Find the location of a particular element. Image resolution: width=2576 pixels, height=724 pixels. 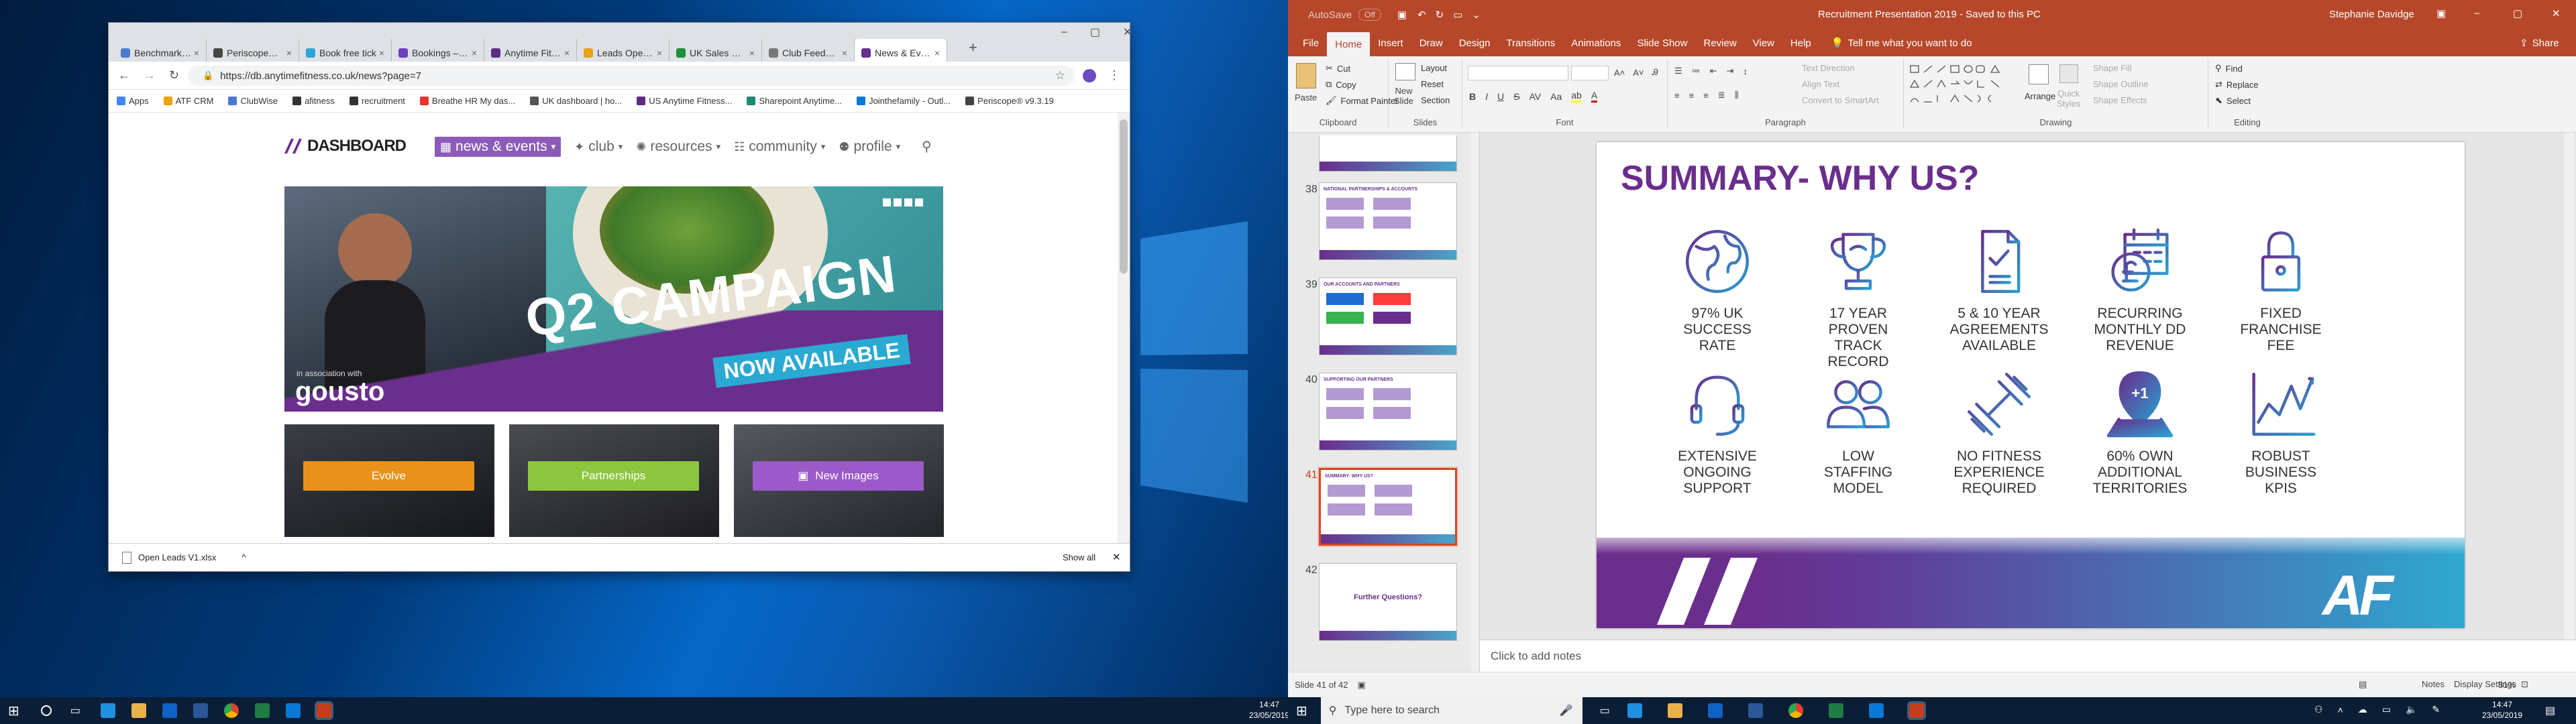

redo-icon: ↻ is located at coordinates (1440, 15).